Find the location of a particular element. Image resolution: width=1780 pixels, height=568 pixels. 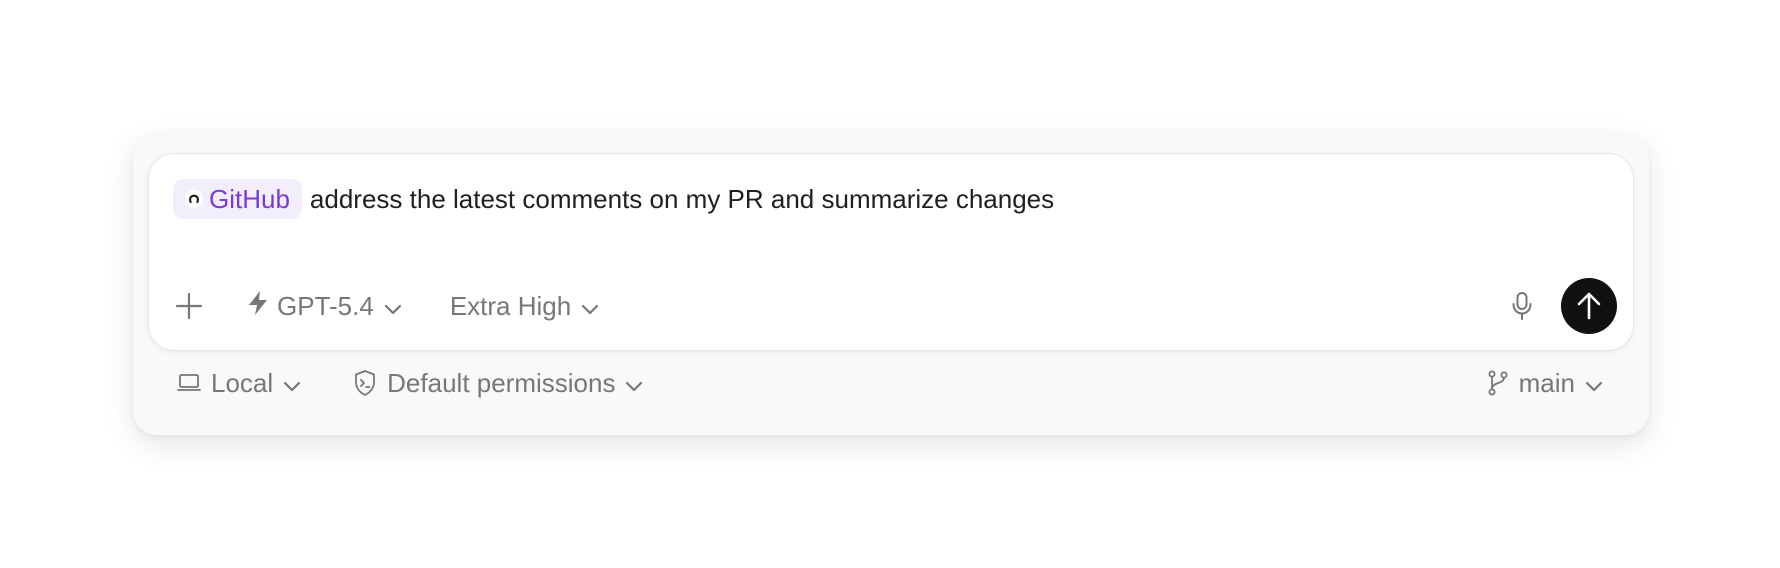

model-label: GPT-5.4 is located at coordinates (325, 305).